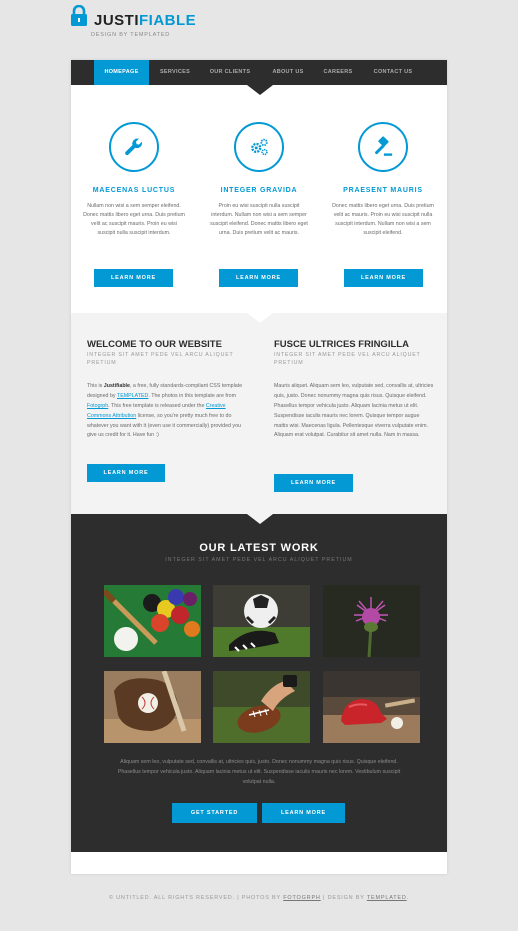 This screenshot has width=518, height=931. I want to click on tagline: DESIGN BY TEMPLATED, so click(131, 35).